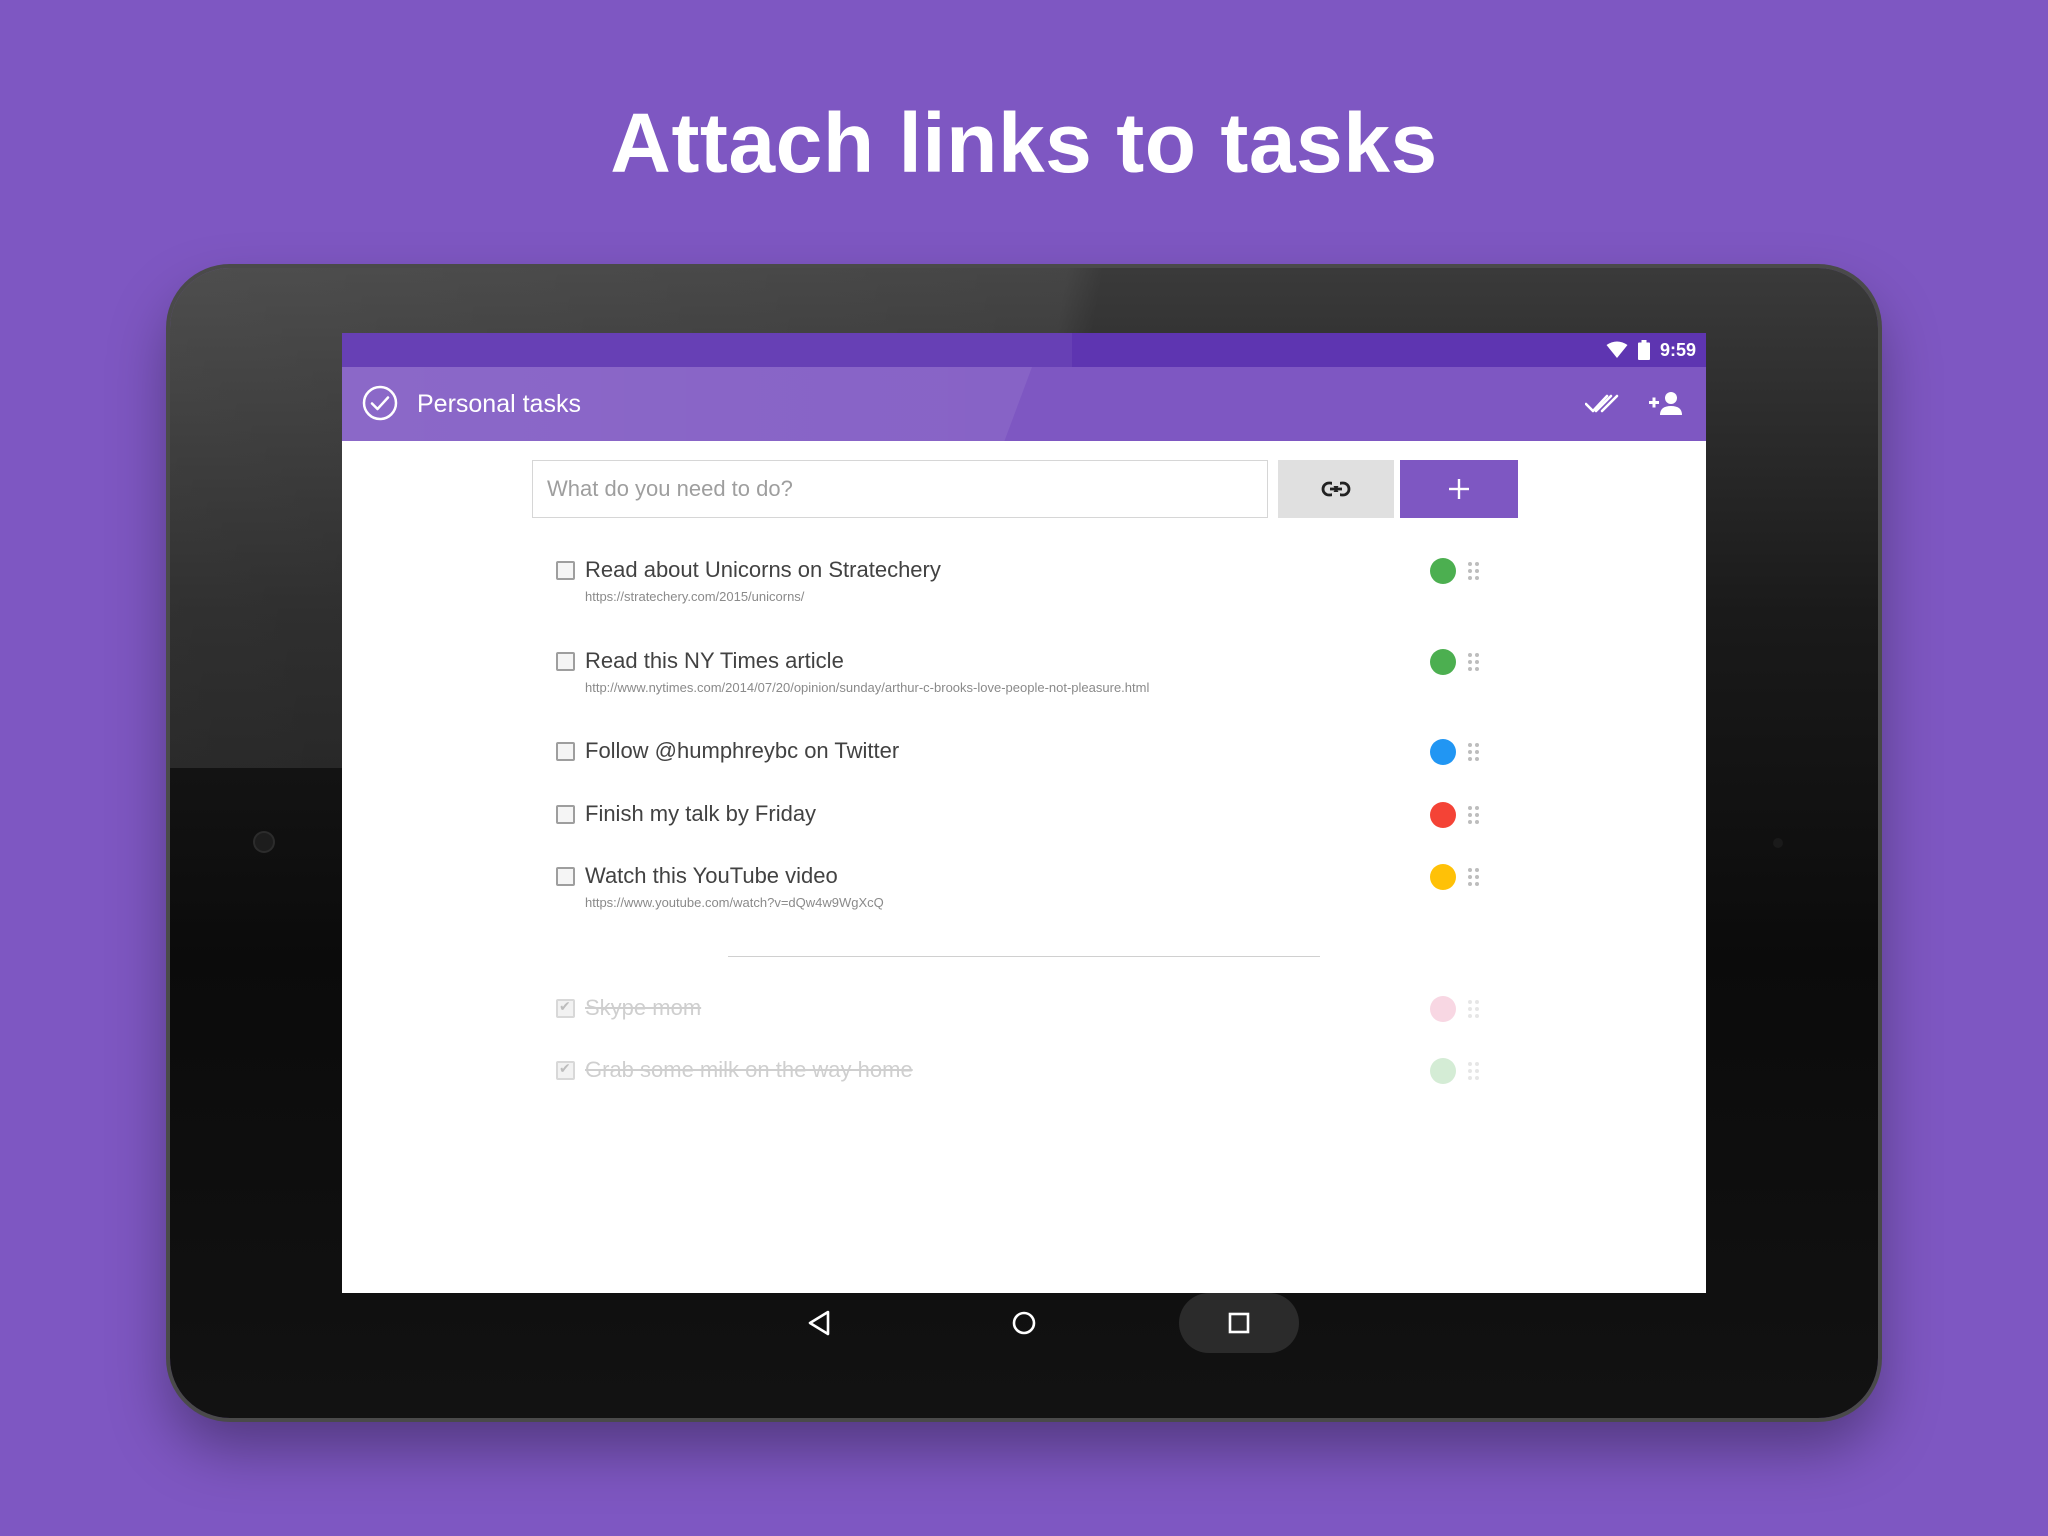  Describe the element at coordinates (1617, 349) in the screenshot. I see `wifi-icon` at that location.